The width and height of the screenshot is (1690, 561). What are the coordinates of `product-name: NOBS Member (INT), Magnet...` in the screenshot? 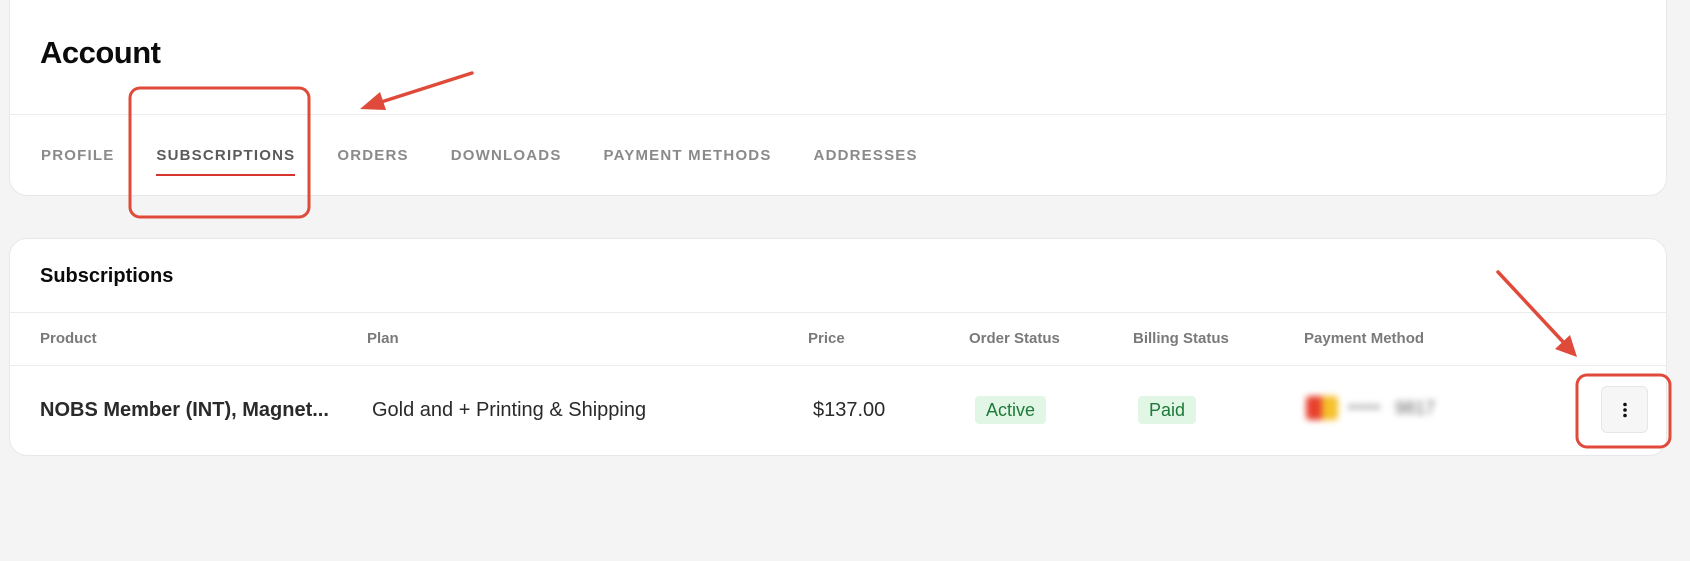 It's located at (185, 410).